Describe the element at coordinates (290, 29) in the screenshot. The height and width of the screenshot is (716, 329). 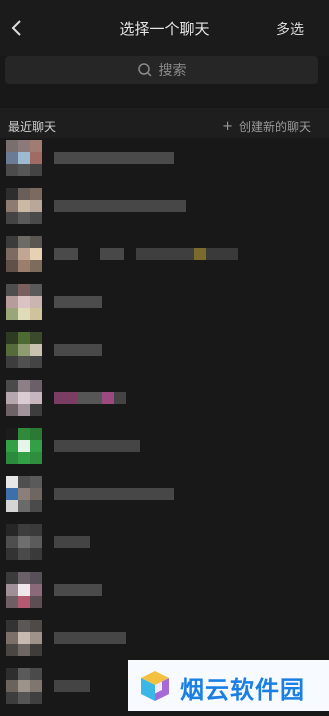
I see `multi-select-button: 多选` at that location.